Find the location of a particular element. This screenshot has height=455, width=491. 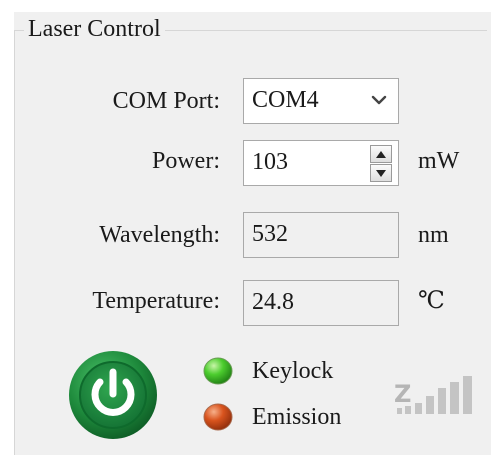

emission-led-icon is located at coordinates (218, 417).